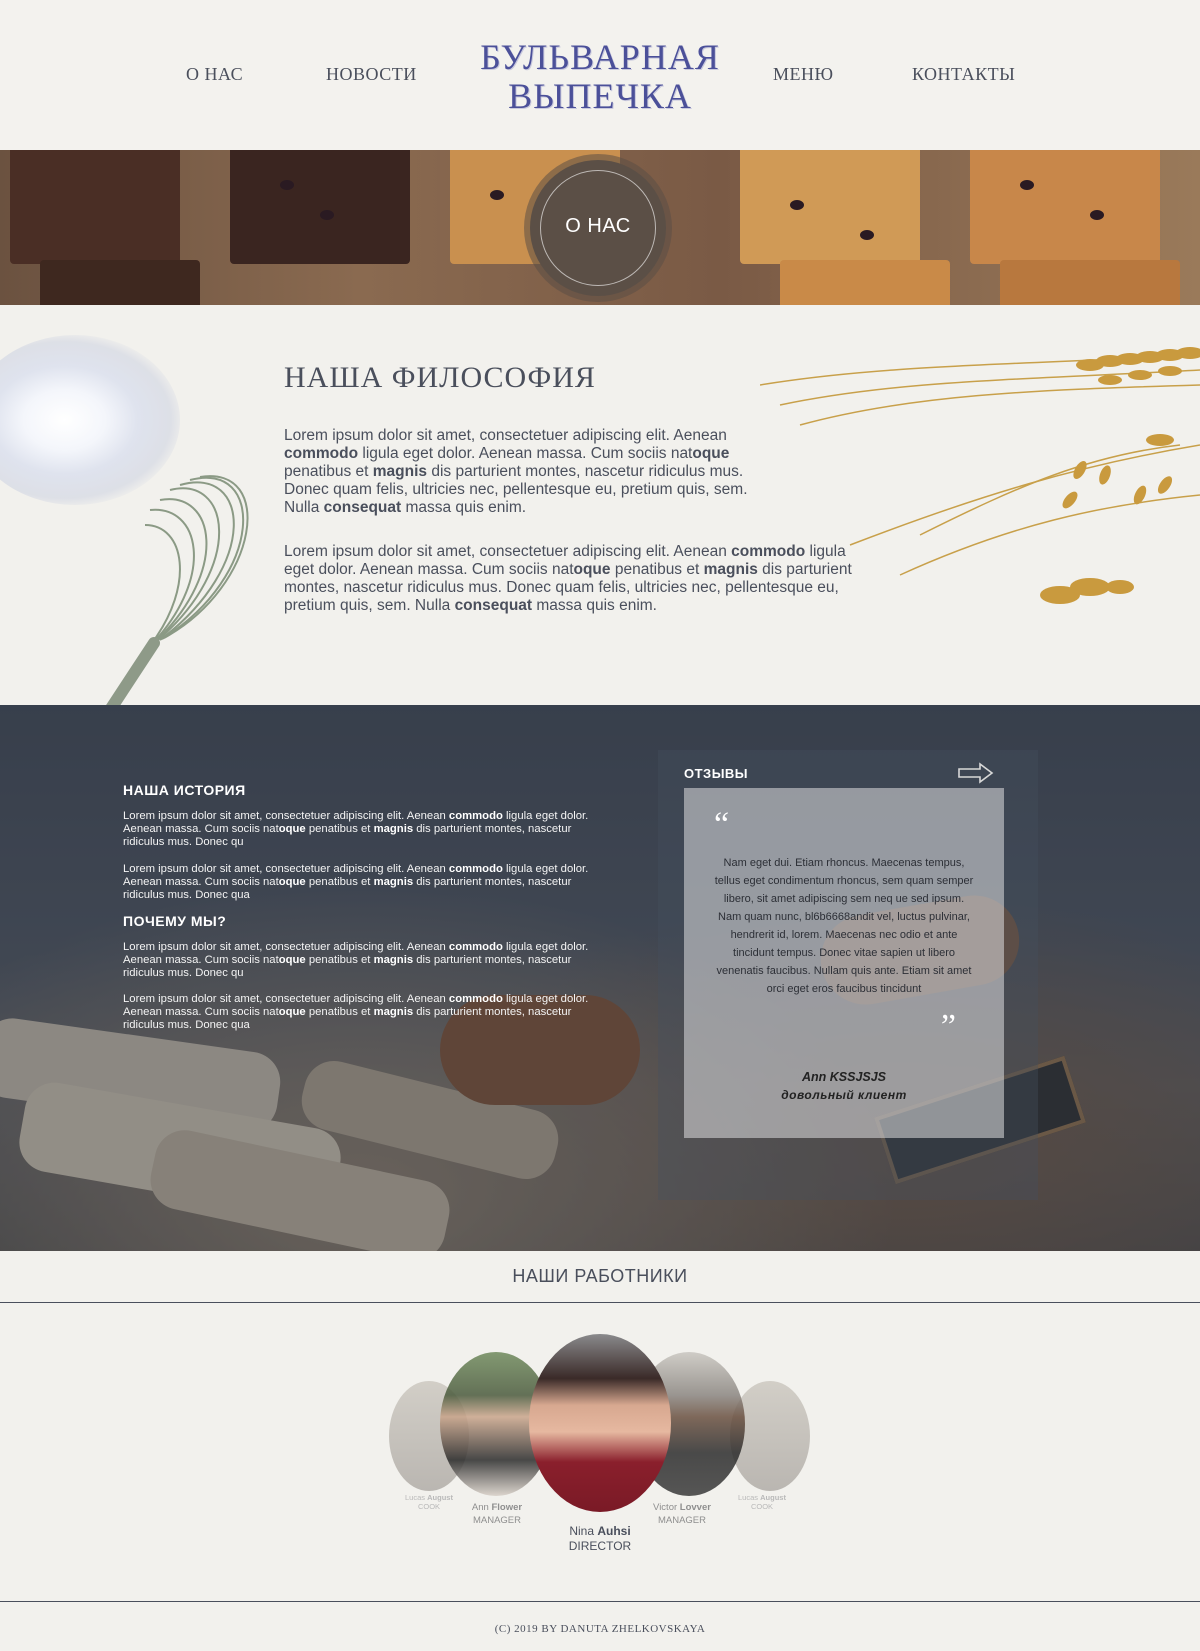 The width and height of the screenshot is (1200, 1651). I want to click on about-badge: О НАС, so click(598, 228).